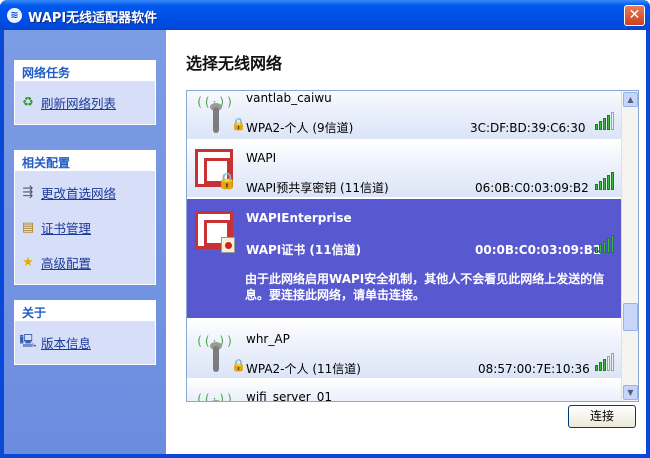 This screenshot has width=650, height=458. Describe the element at coordinates (28, 262) in the screenshot. I see `star-icon: ★` at that location.